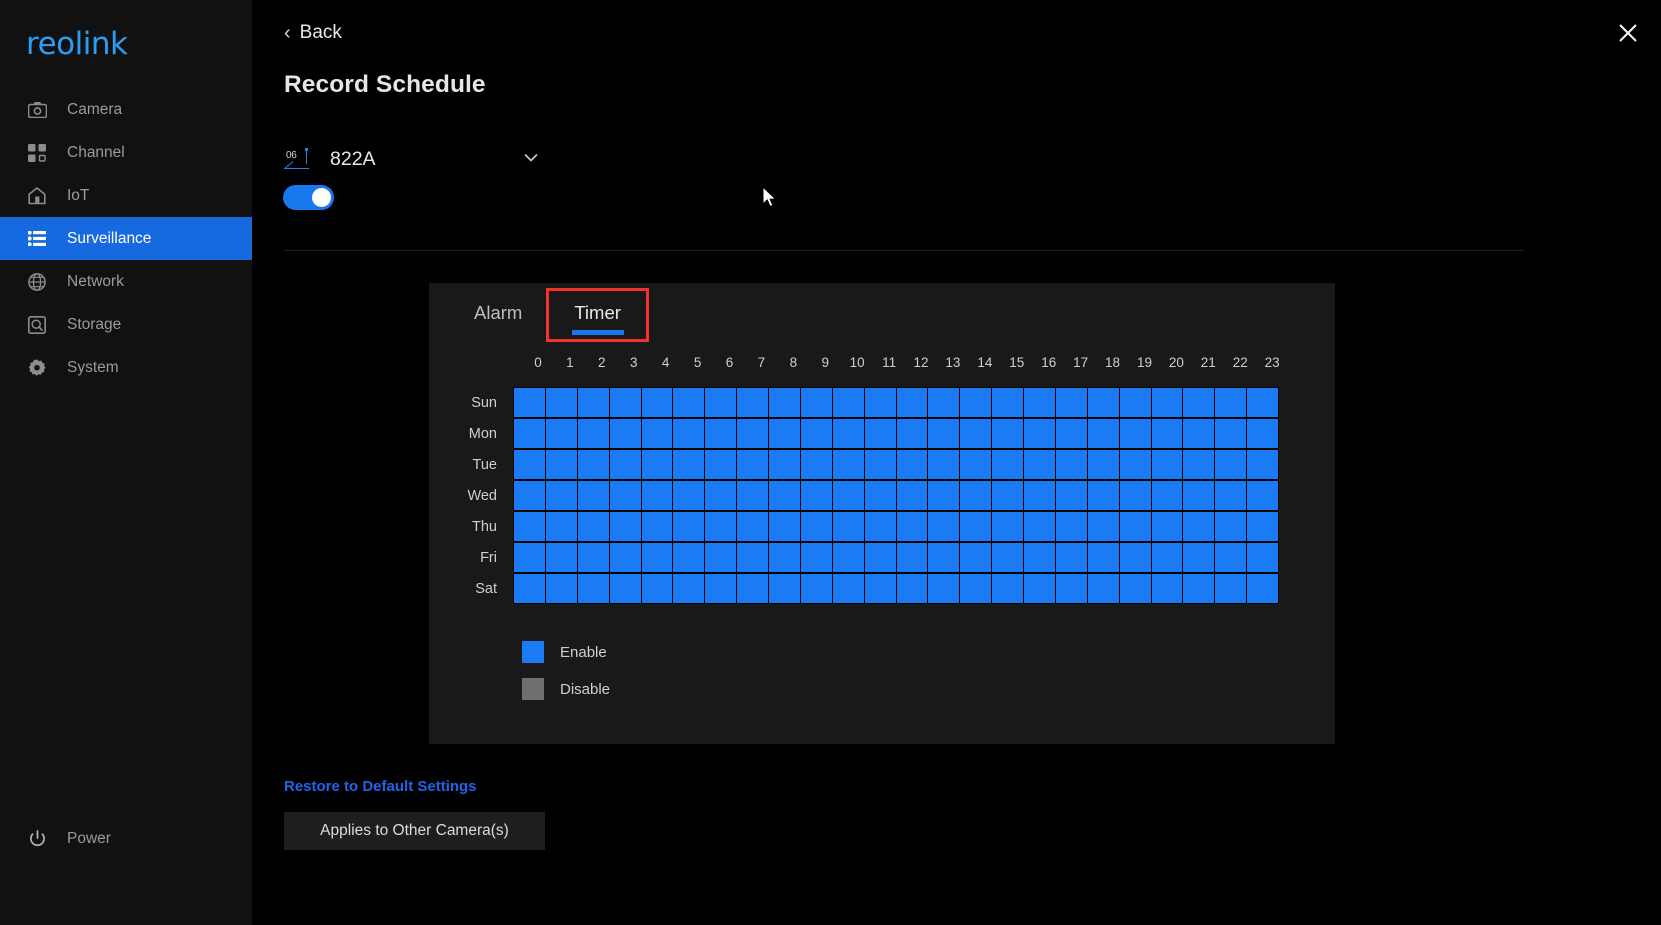 This screenshot has width=1661, height=925. I want to click on sidebar-item-network: Network, so click(126, 281).